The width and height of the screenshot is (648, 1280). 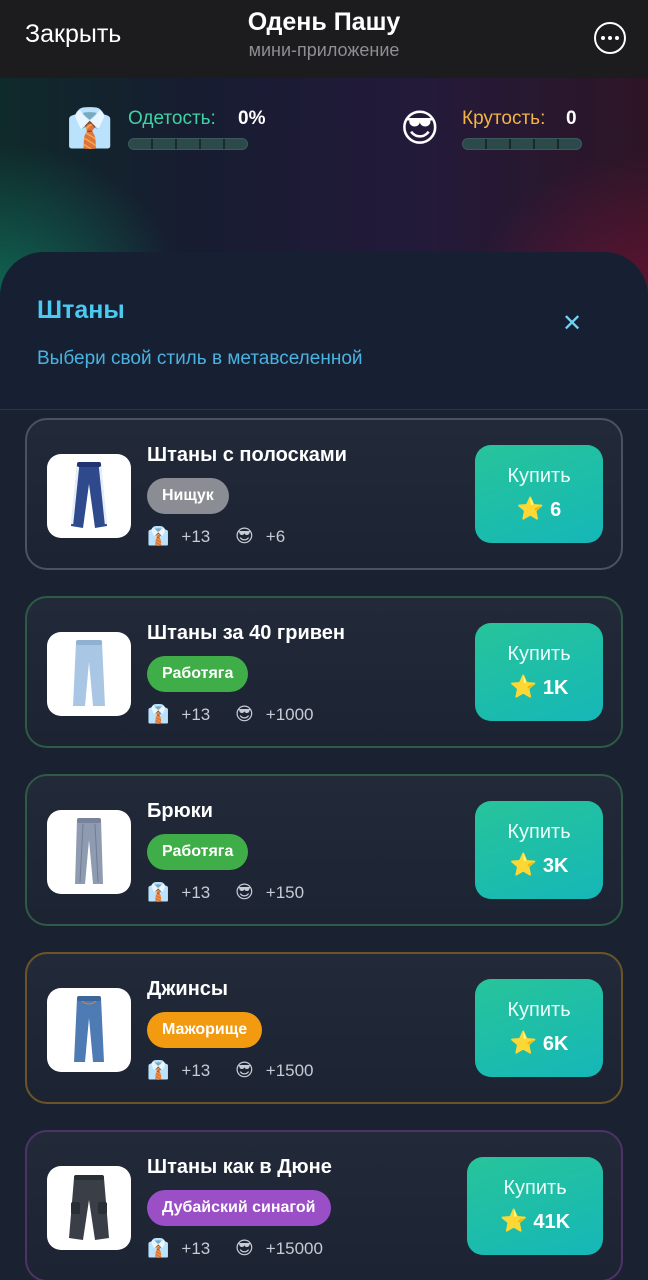 What do you see at coordinates (539, 1043) in the screenshot?
I see `price: ⭐ 6K` at bounding box center [539, 1043].